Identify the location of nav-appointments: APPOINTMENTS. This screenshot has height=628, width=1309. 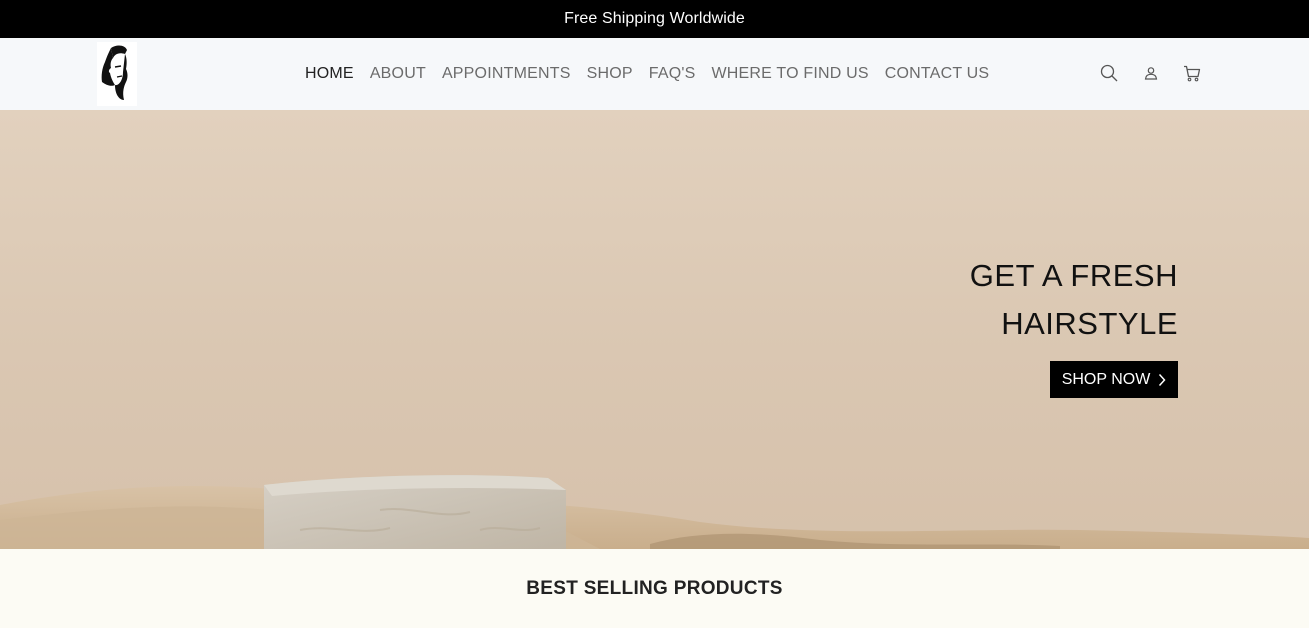
(506, 74).